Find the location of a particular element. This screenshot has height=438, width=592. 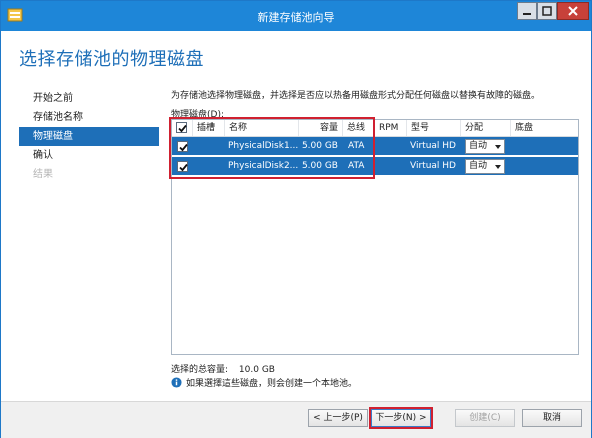

close-icon is located at coordinates (573, 11).